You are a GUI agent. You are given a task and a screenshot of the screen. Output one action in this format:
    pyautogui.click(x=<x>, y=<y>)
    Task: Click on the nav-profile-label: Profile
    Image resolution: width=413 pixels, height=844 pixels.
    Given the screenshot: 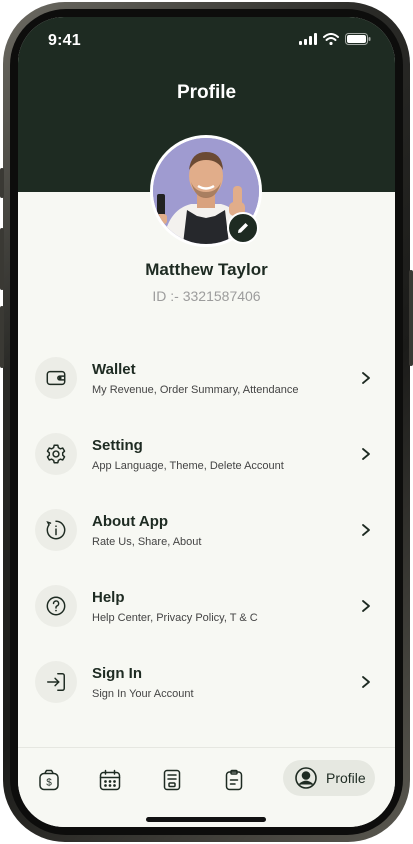 What is the action you would take?
    pyautogui.click(x=346, y=778)
    